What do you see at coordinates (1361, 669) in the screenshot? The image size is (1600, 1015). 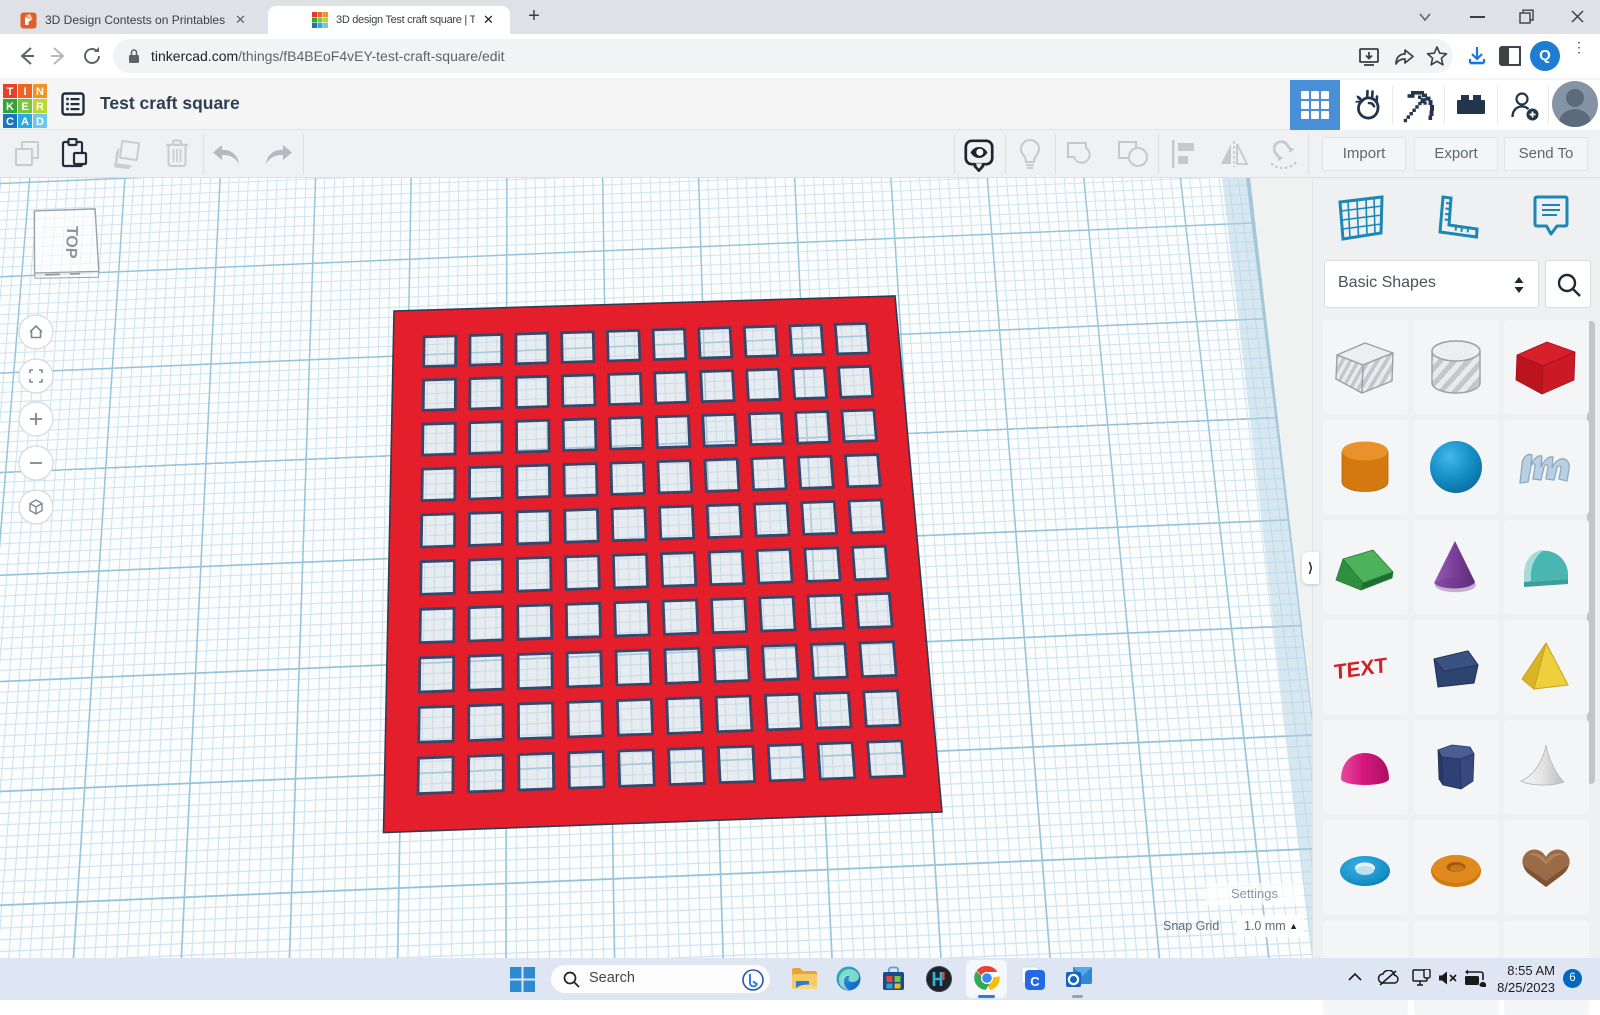 I see `svg-text: TEXT` at bounding box center [1361, 669].